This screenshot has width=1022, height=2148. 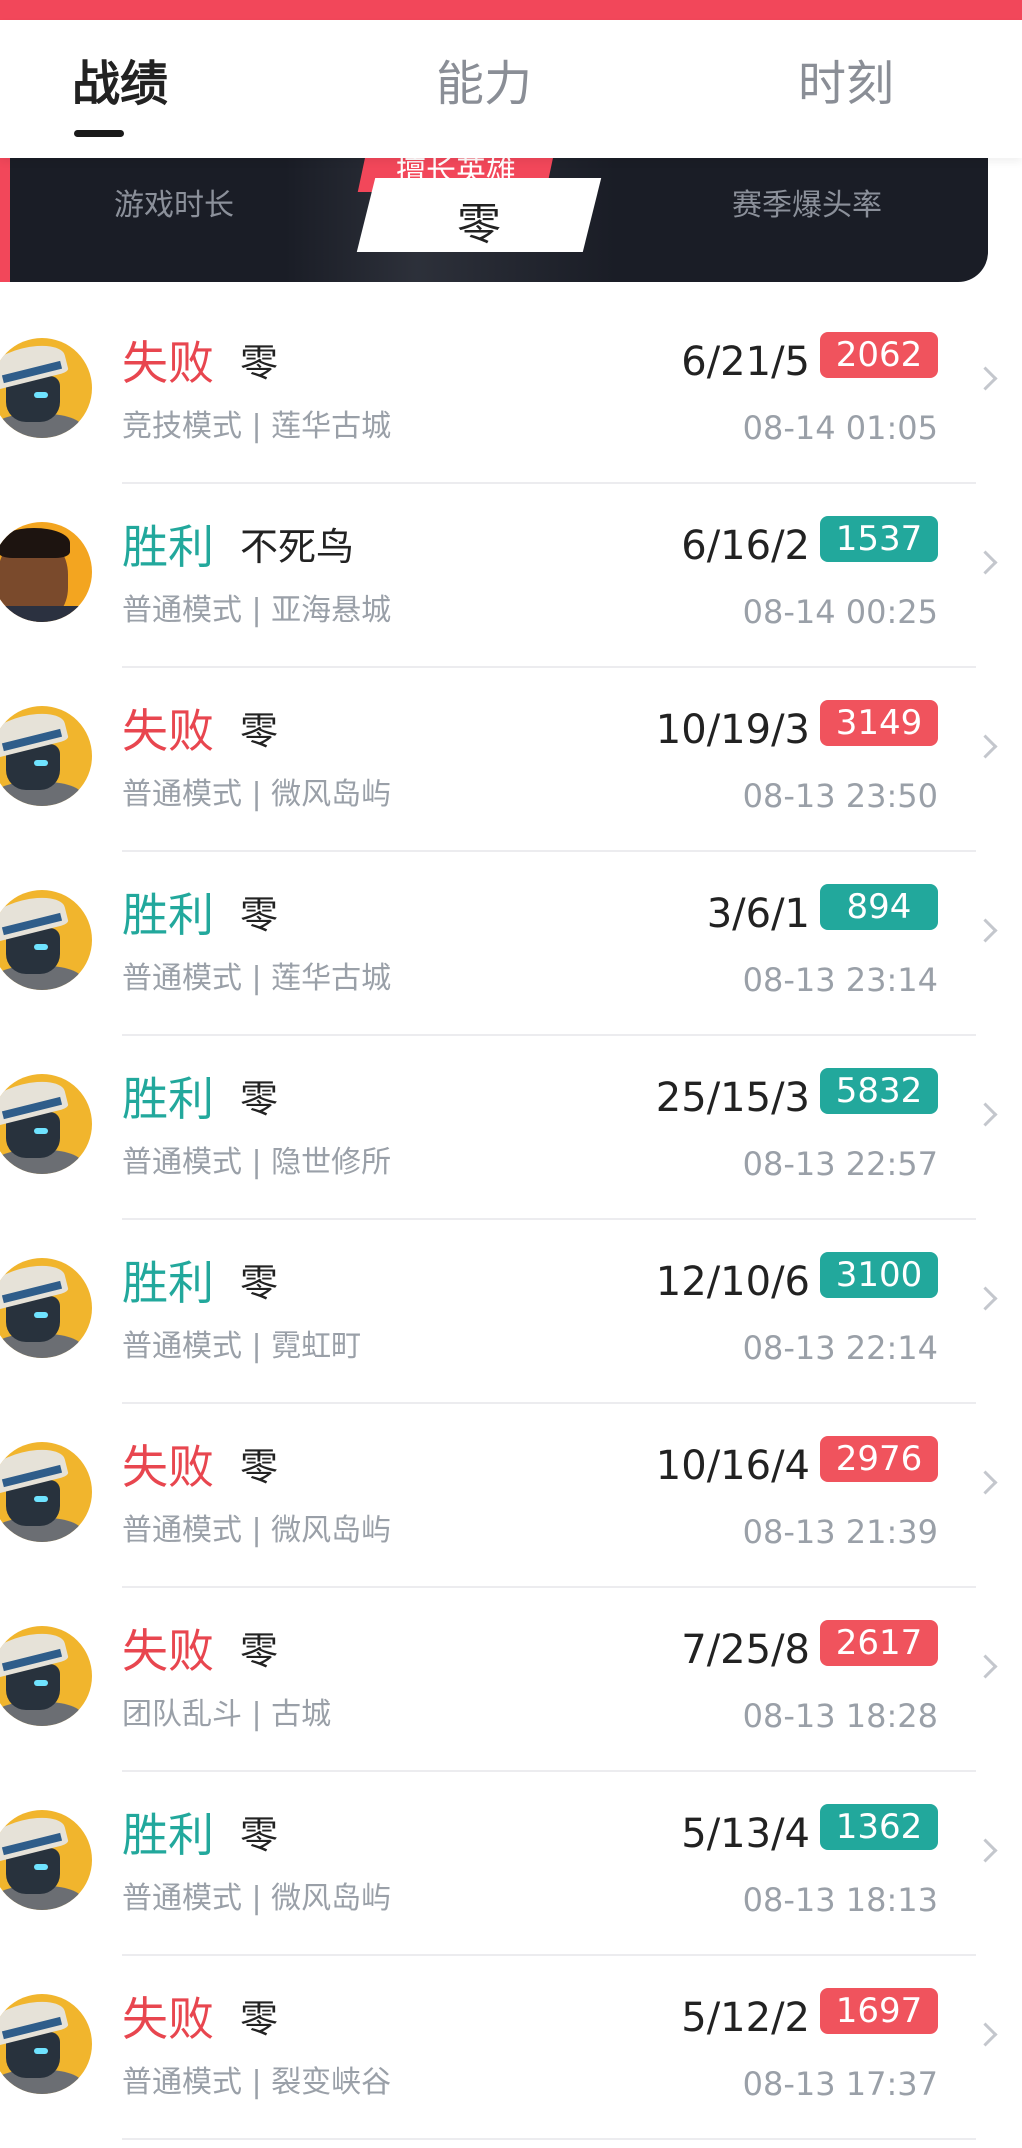 What do you see at coordinates (745, 2018) in the screenshot?
I see `kda: 5/12/2` at bounding box center [745, 2018].